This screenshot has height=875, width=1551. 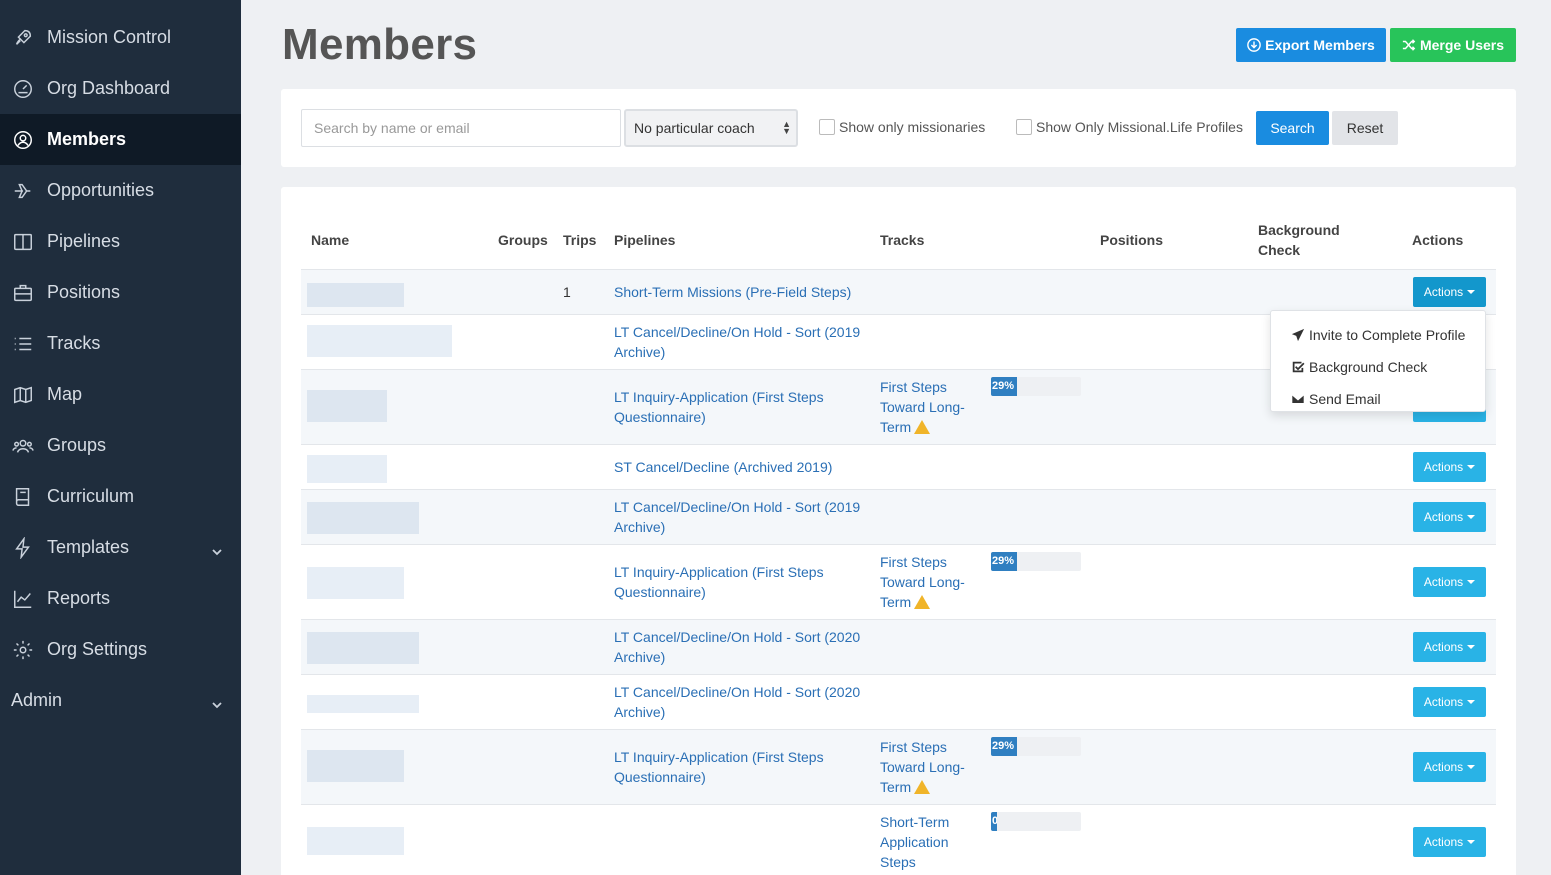 I want to click on search-button: Search, so click(x=1292, y=128).